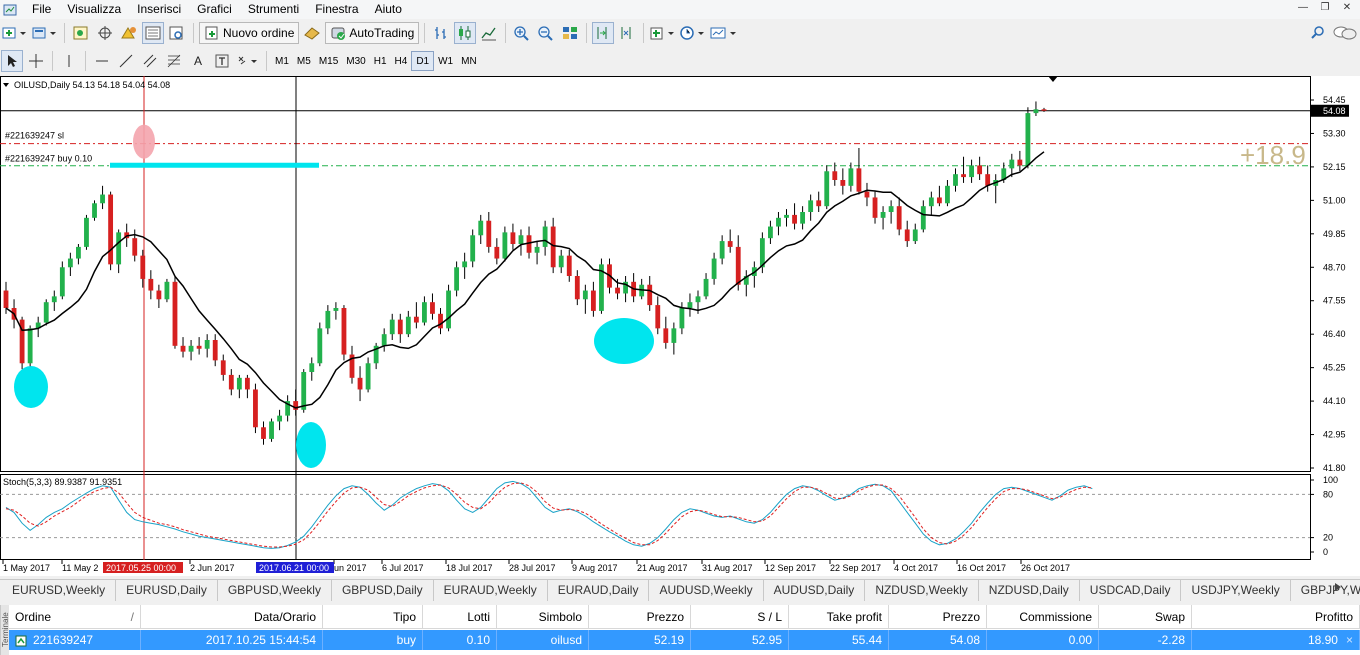 This screenshot has height=655, width=1360. I want to click on chart-tab: NZDUSD,Daily, so click(1029, 590).